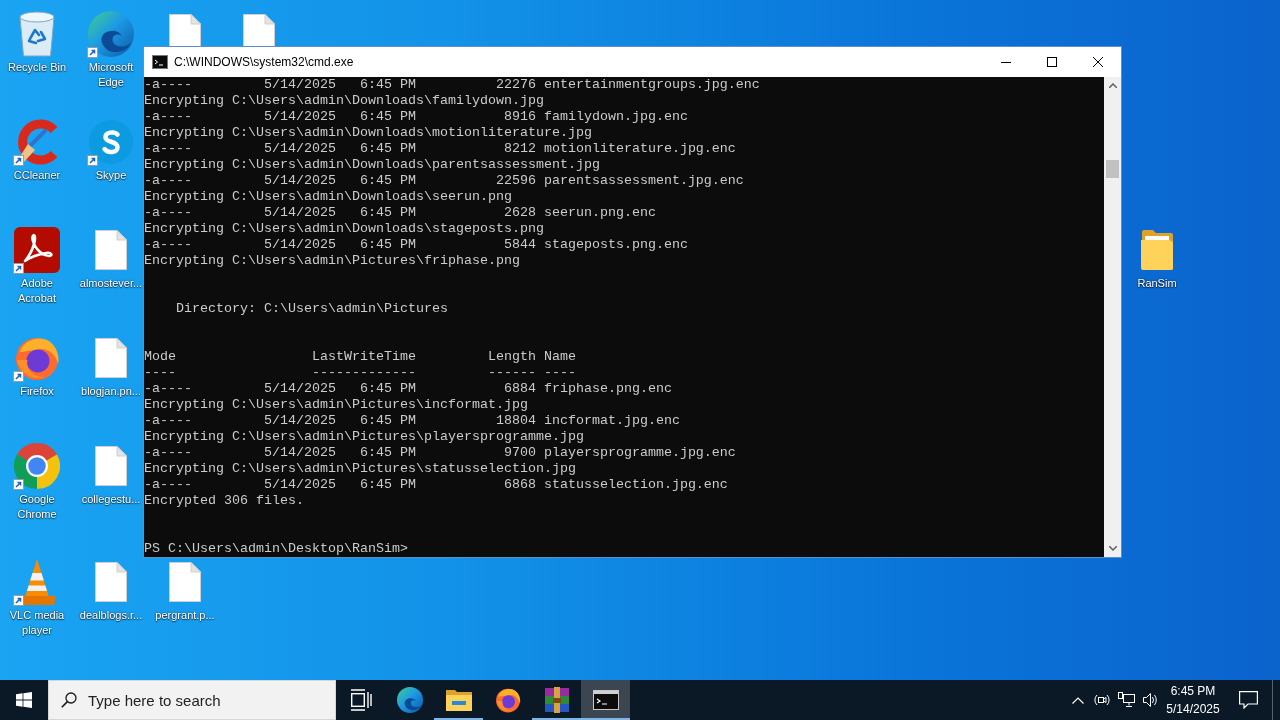 The image size is (1280, 720). I want to click on console-line: -a---- 5/14/2025 6:45 PM 22276 entertainmentgroups.jpg.enc, so click(452, 85).